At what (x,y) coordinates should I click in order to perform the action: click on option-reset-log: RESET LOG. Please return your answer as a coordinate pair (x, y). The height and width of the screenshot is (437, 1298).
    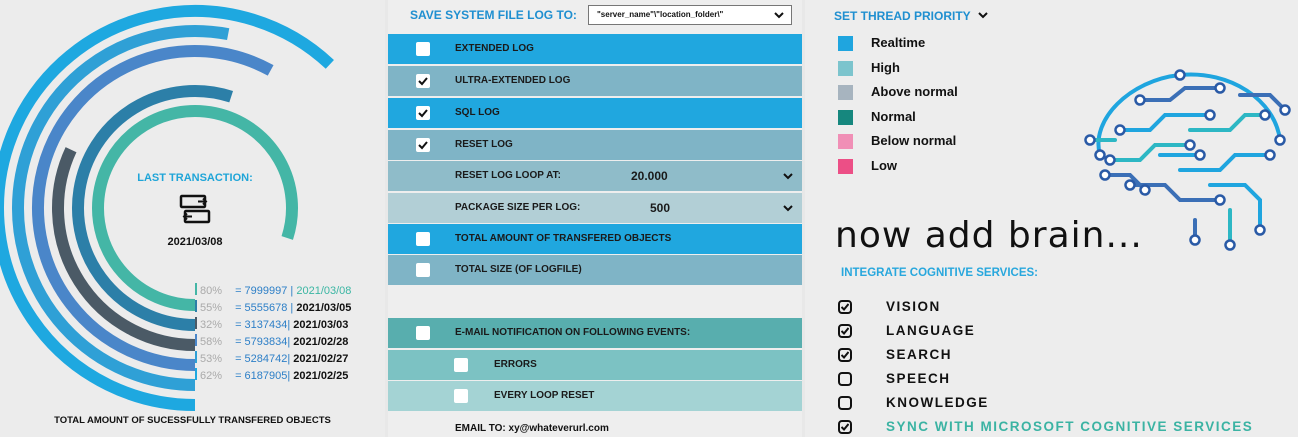
    Looking at the image, I should click on (595, 145).